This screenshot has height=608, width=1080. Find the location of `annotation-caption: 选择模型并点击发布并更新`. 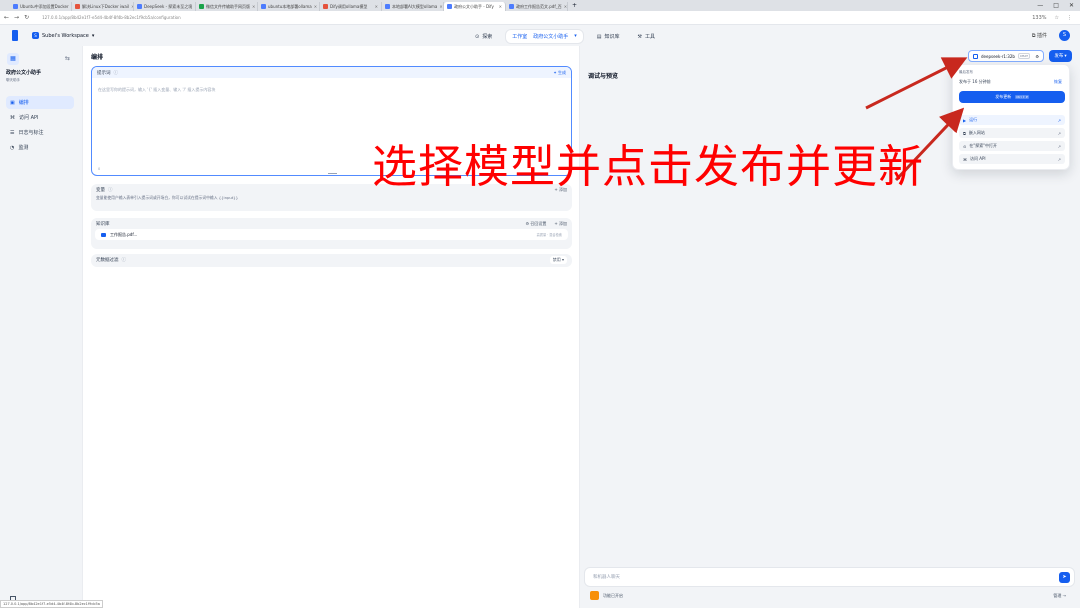

annotation-caption: 选择模型并点击发布并更新 is located at coordinates (648, 166).